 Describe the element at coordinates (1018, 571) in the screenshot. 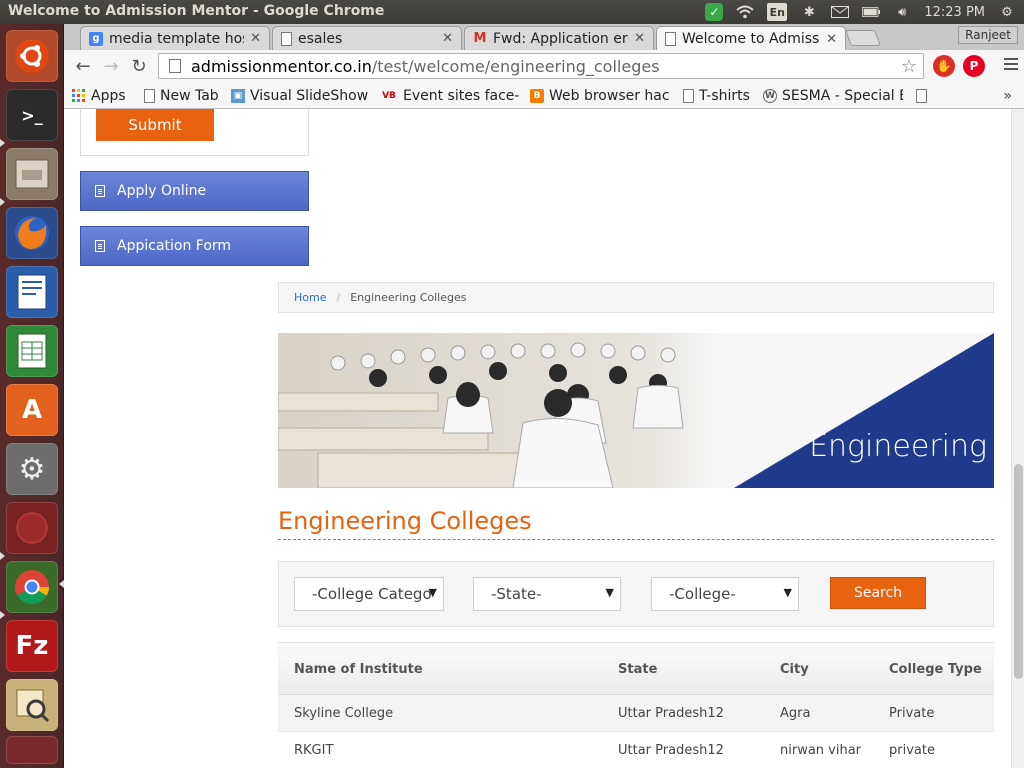

I see `scrollbar-thumb` at that location.